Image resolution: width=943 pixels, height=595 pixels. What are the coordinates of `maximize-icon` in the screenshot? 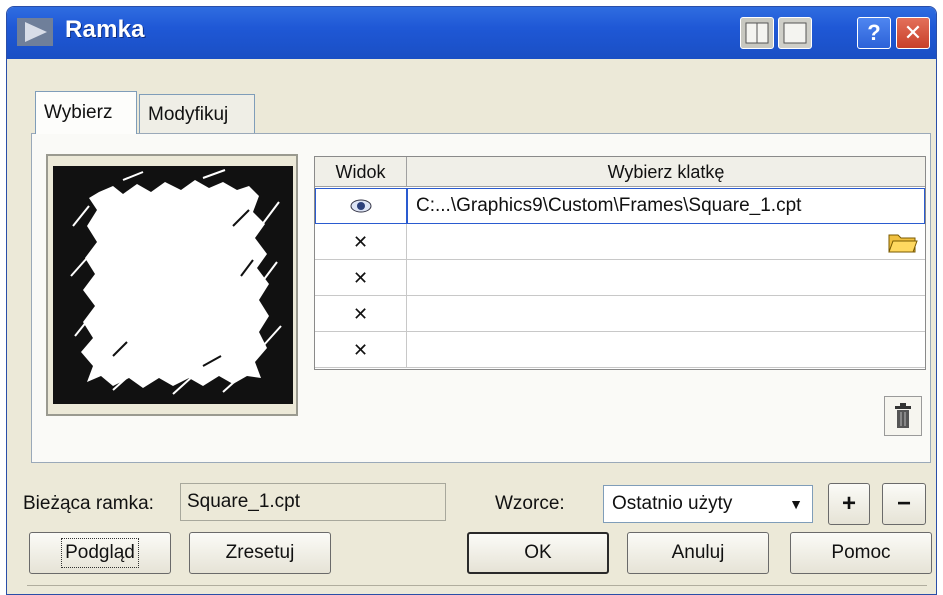 It's located at (795, 33).